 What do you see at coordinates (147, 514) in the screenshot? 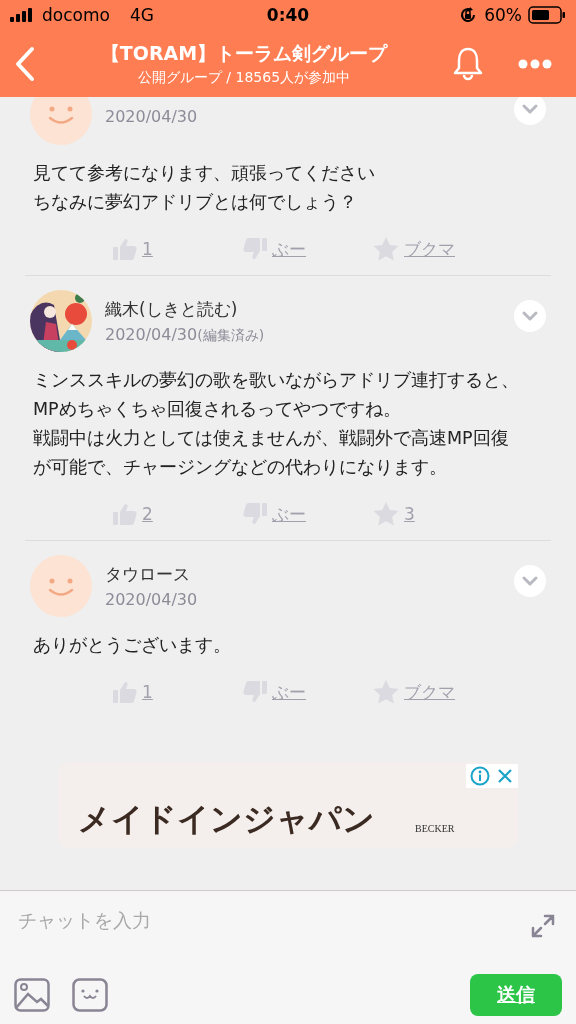
I see `like-count: 2` at bounding box center [147, 514].